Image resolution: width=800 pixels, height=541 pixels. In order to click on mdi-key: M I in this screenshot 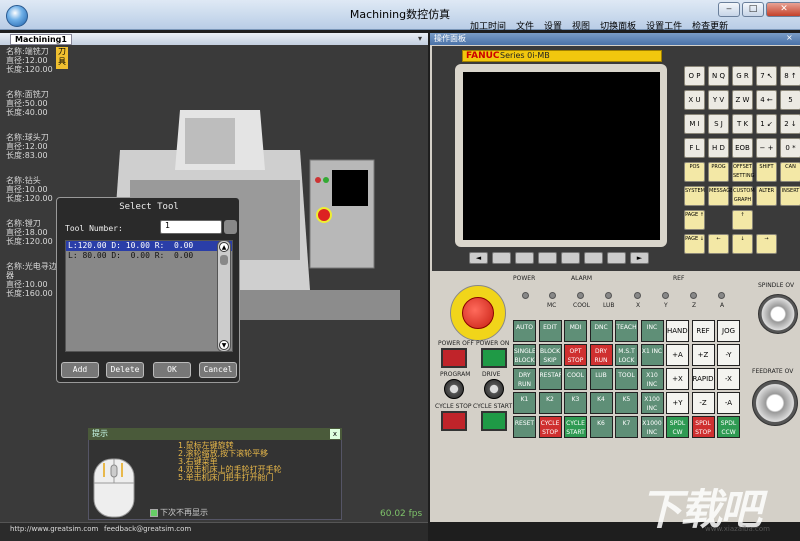, I will do `click(694, 124)`.